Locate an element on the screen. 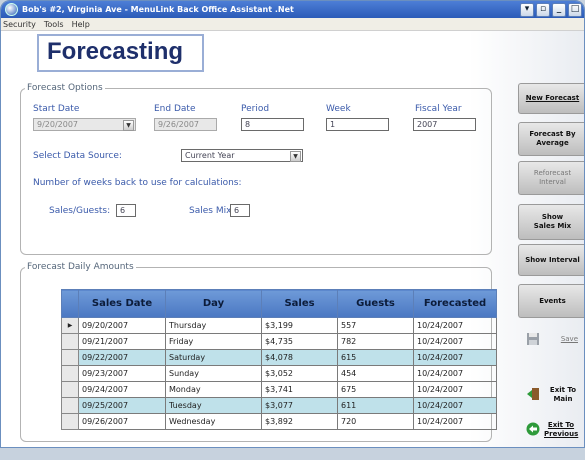 This screenshot has width=585, height=460. cell-day: Monday is located at coordinates (213, 389).